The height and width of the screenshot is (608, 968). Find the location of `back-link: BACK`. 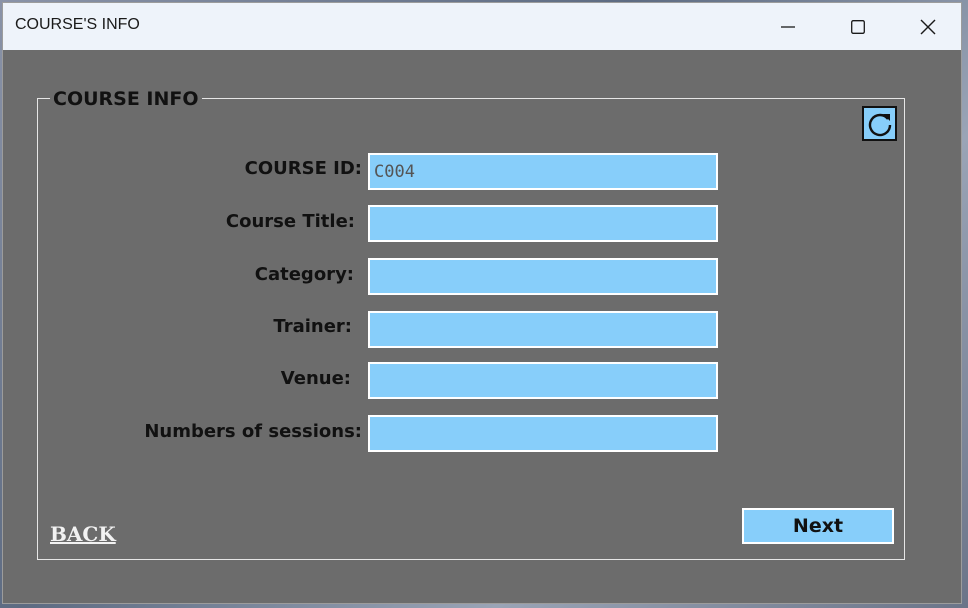

back-link: BACK is located at coordinates (83, 534).